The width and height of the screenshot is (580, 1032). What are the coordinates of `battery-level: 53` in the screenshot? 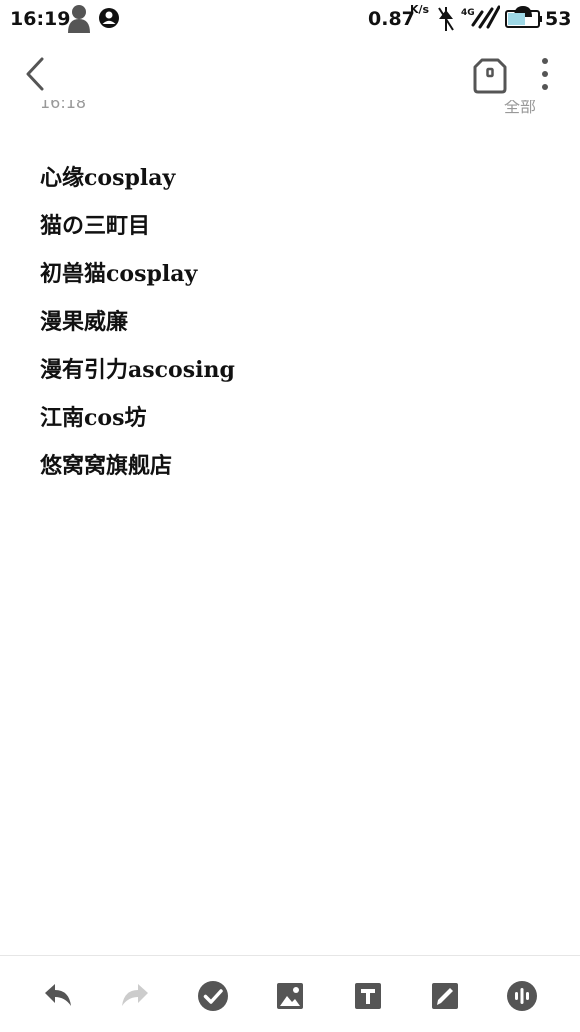 It's located at (558, 19).